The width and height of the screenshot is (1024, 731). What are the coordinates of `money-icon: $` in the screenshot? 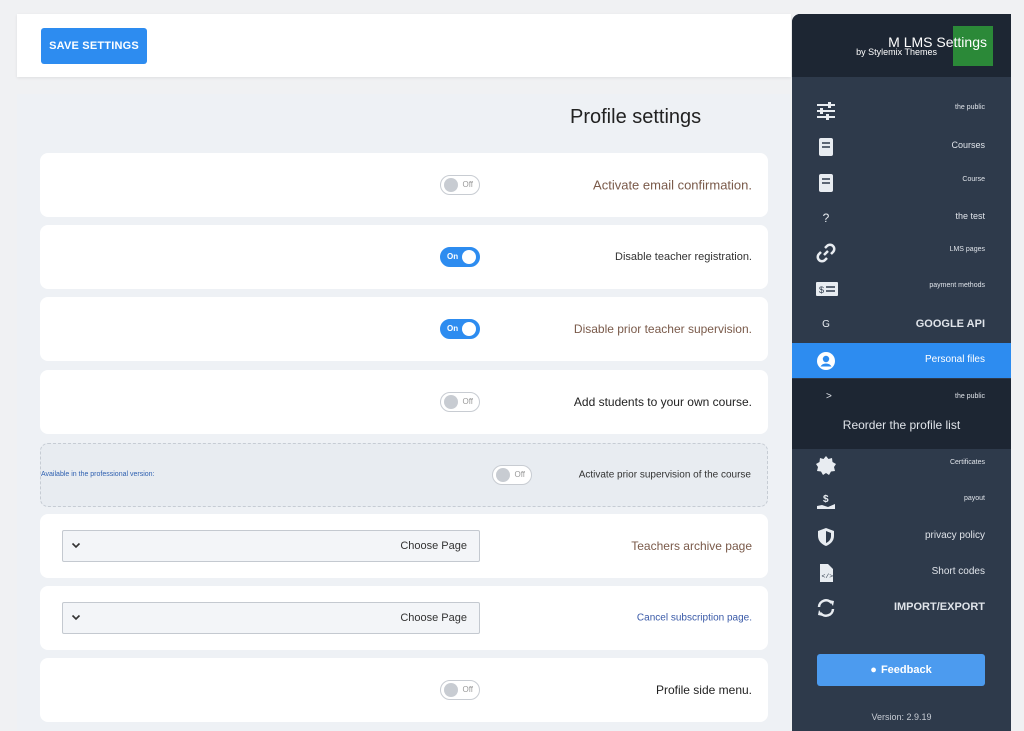 It's located at (827, 289).